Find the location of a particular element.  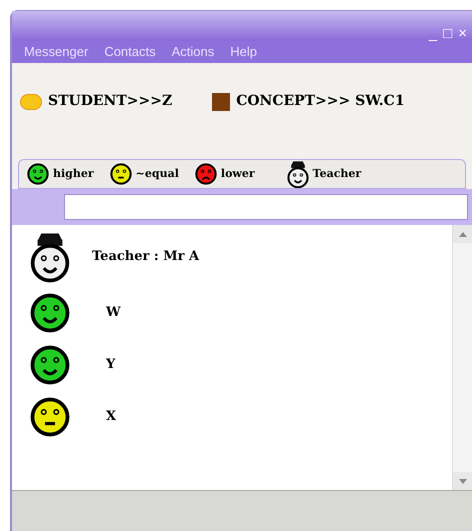

square-icon is located at coordinates (221, 101).